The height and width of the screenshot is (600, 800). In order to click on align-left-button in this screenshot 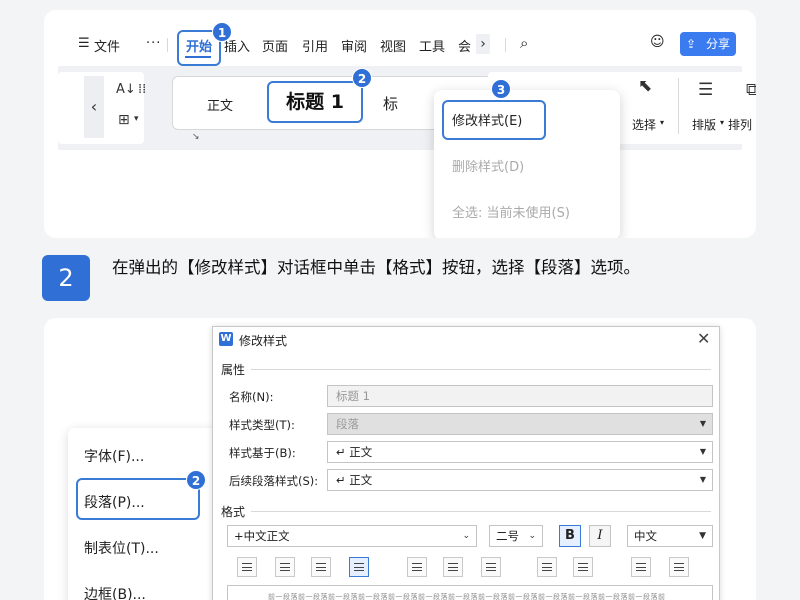, I will do `click(247, 567)`.